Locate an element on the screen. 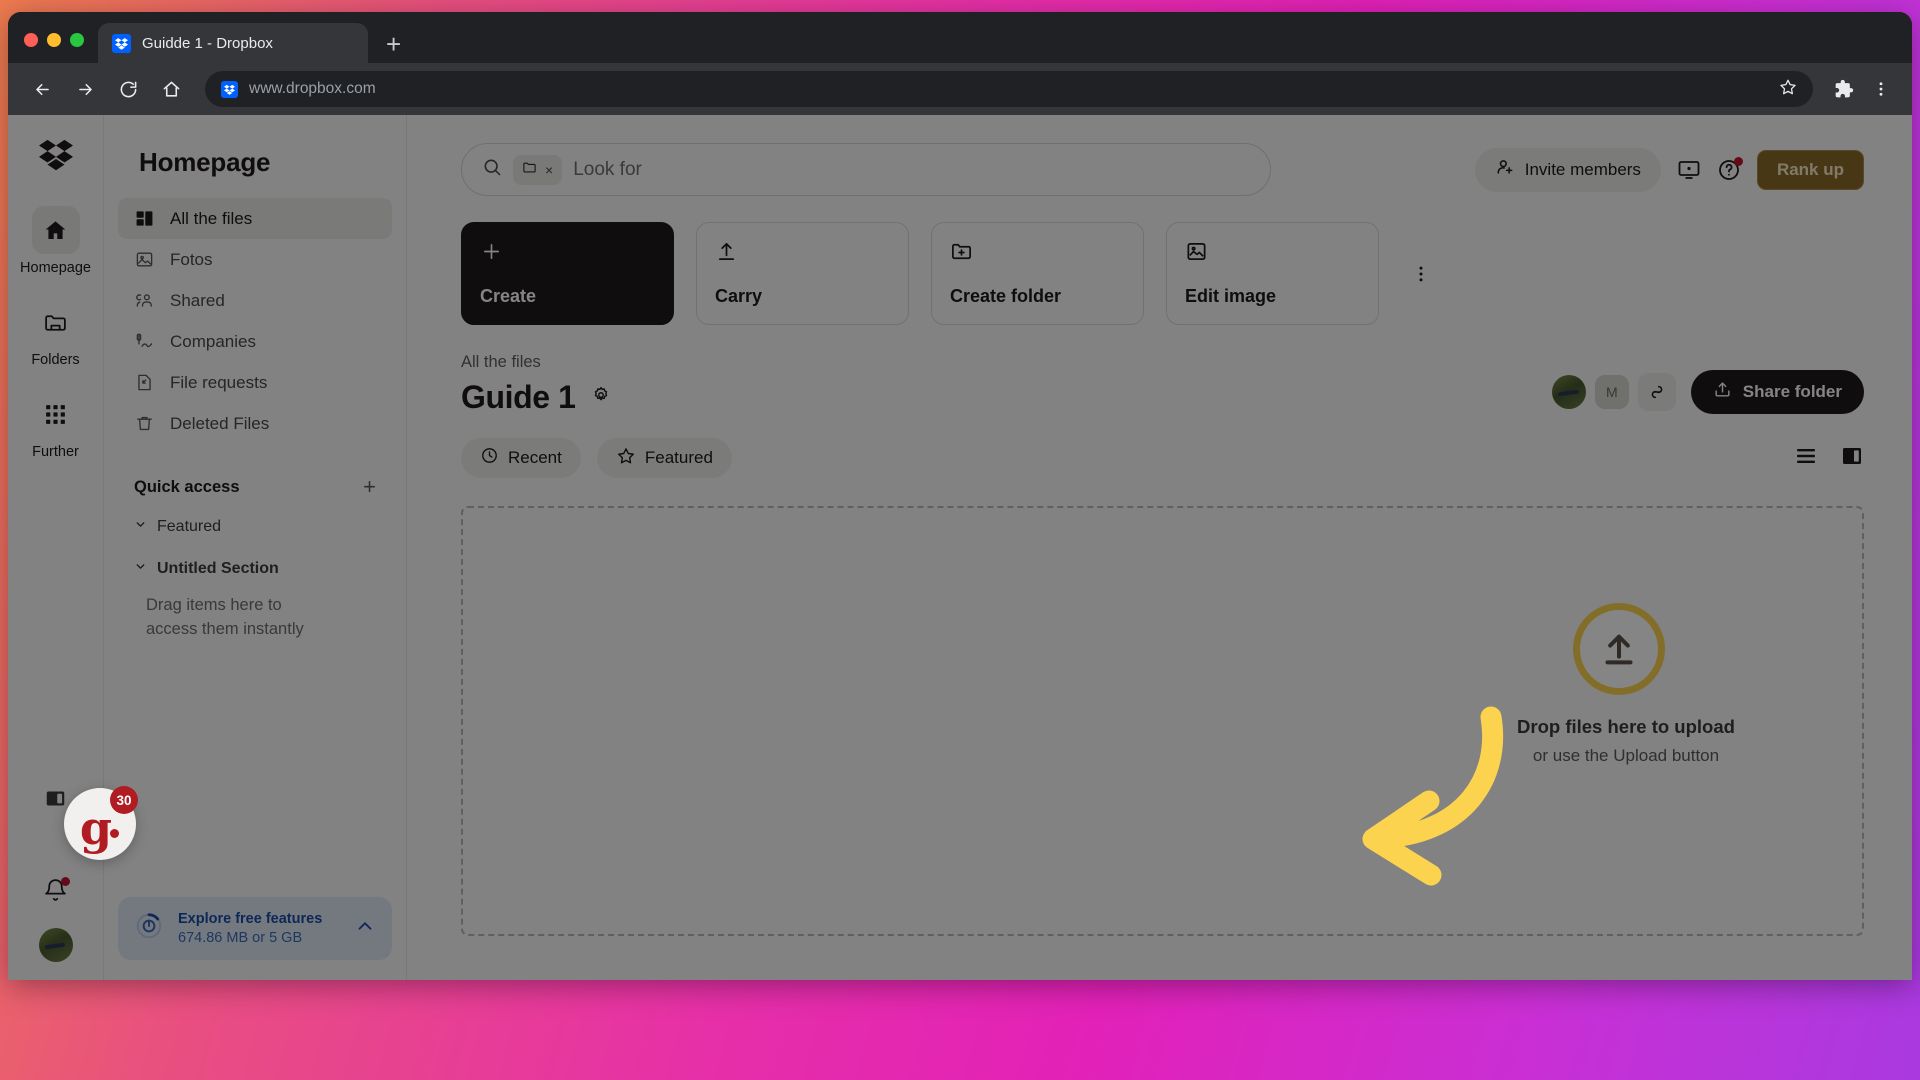 The image size is (1920, 1080). folder-plus-icon is located at coordinates (1037, 254).